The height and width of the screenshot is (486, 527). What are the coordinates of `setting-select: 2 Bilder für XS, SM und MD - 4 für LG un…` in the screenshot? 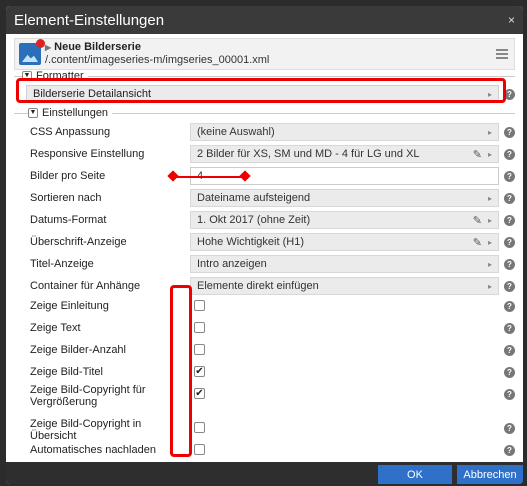 It's located at (344, 154).